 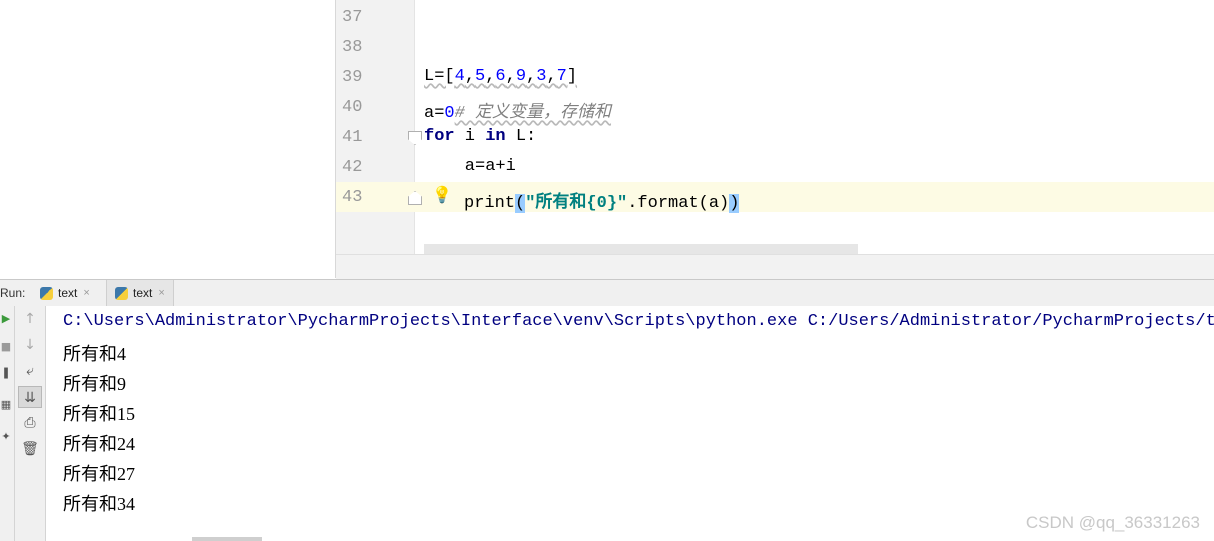 What do you see at coordinates (415, 138) in the screenshot?
I see `fold-collapse-icon` at bounding box center [415, 138].